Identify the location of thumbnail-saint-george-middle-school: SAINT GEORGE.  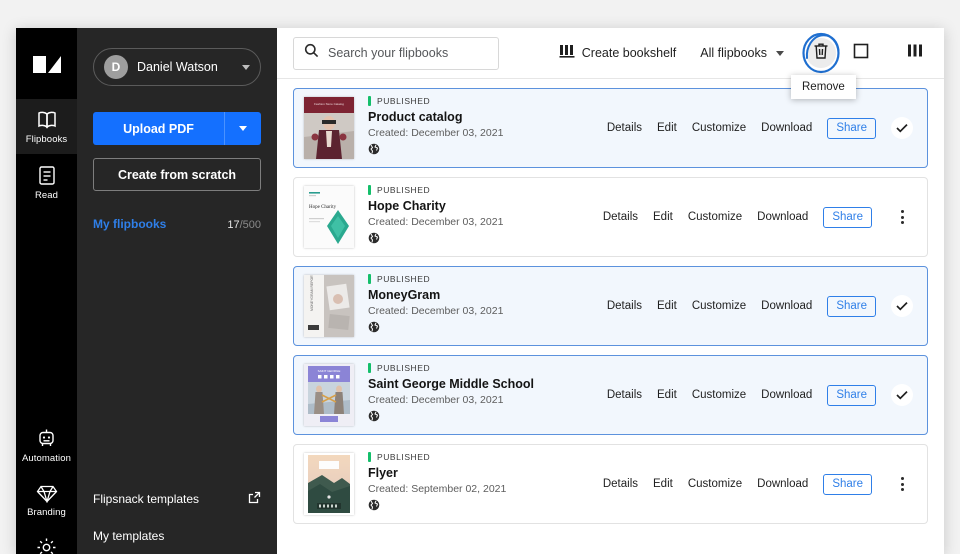
(329, 395).